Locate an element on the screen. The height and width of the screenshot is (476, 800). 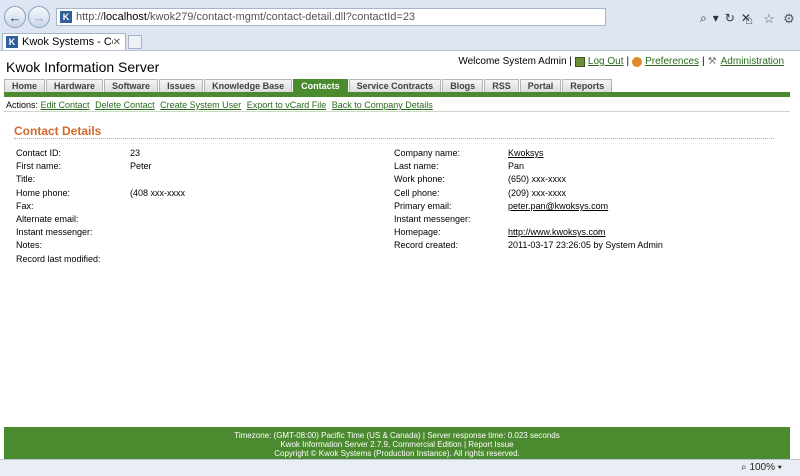
left-field-value: 23 is located at coordinates (135, 153).